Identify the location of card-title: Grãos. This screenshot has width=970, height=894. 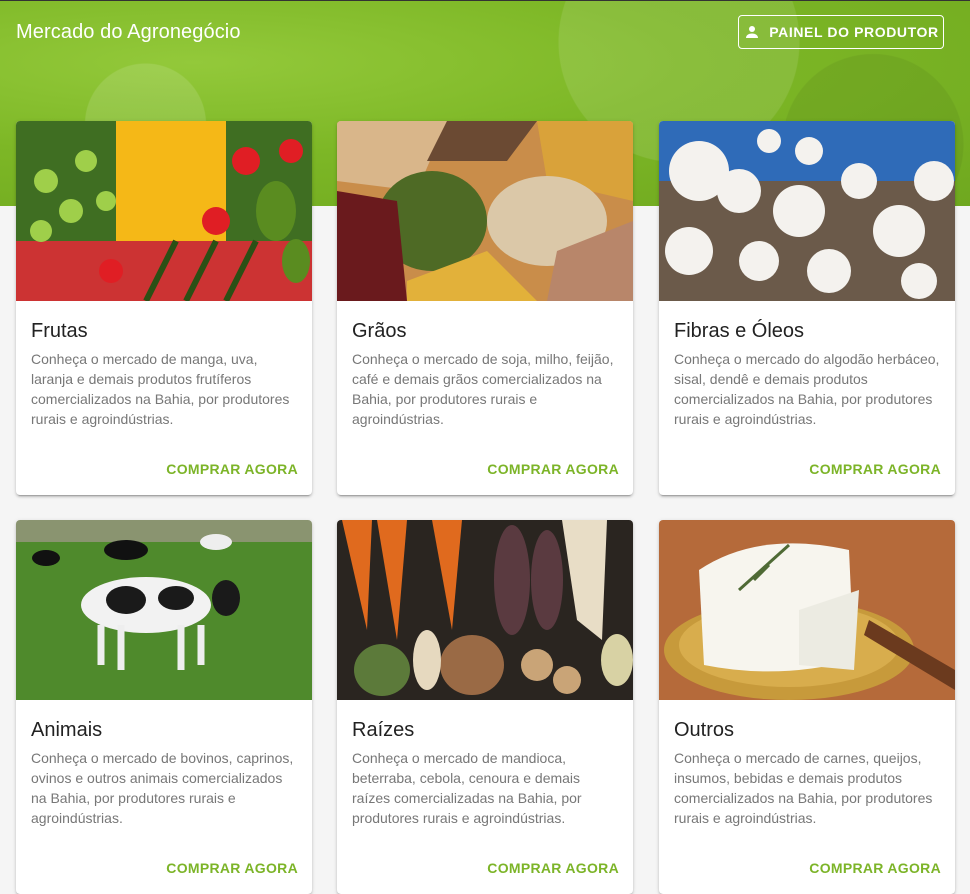
(379, 331).